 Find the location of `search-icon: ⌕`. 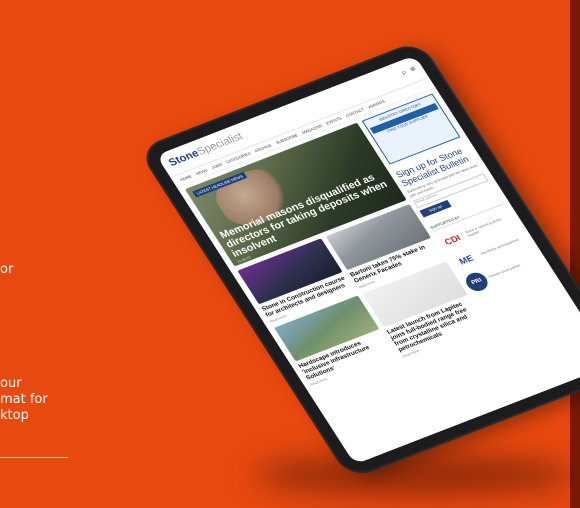

search-icon: ⌕ is located at coordinates (404, 73).